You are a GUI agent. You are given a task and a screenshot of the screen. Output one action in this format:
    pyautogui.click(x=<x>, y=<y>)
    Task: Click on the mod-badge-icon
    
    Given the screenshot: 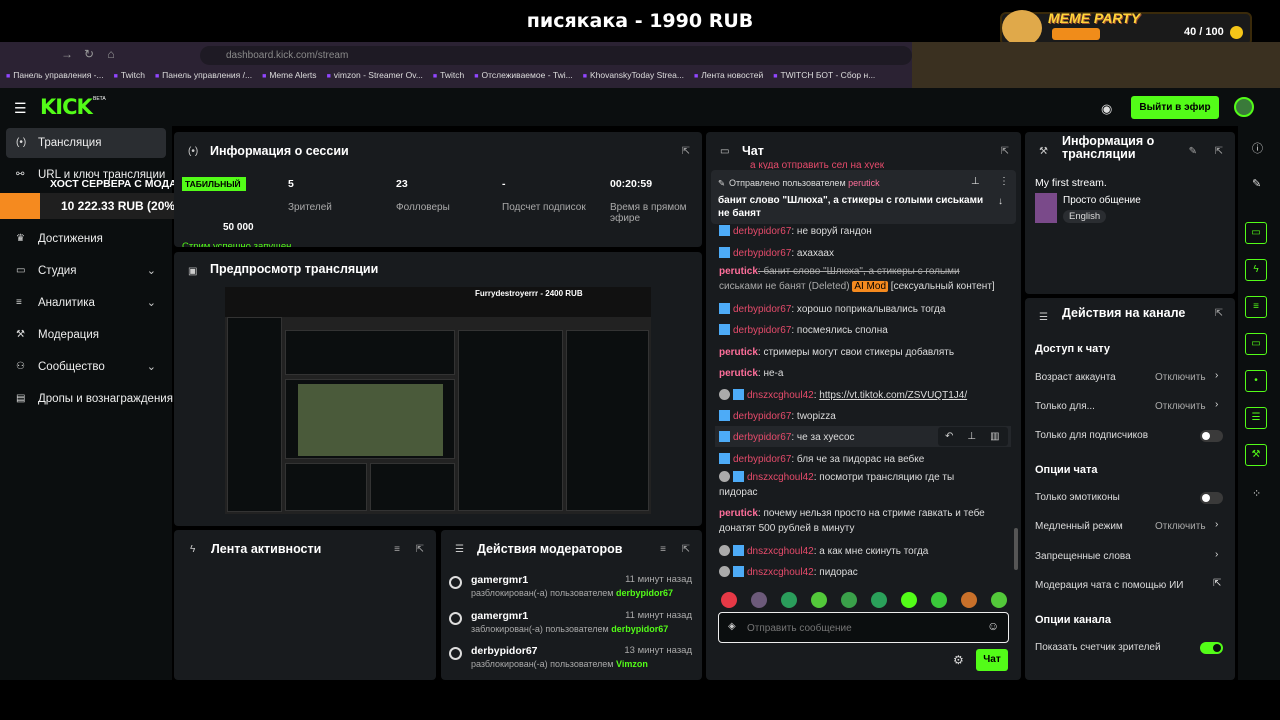 What is the action you would take?
    pyautogui.click(x=724, y=394)
    